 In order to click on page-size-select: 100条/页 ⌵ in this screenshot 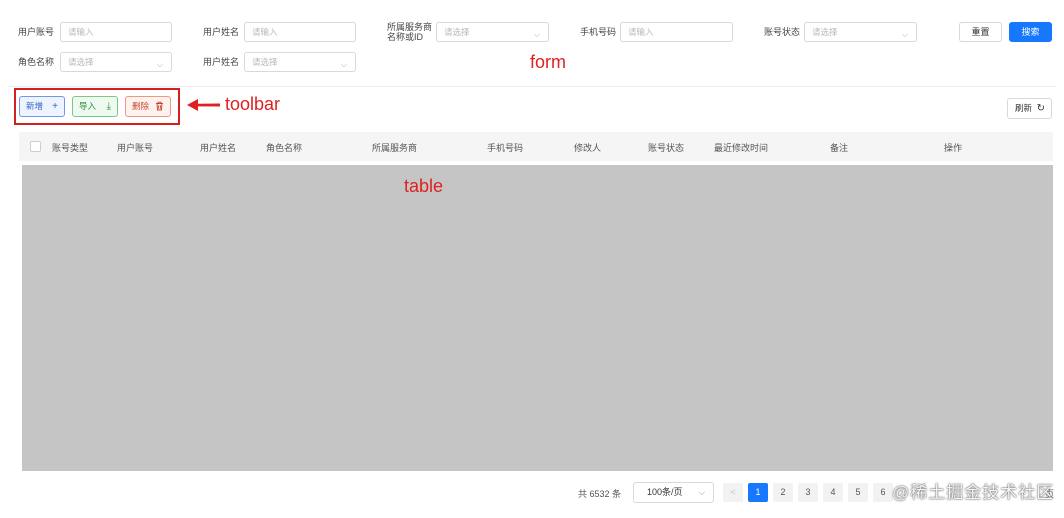, I will do `click(673, 492)`.